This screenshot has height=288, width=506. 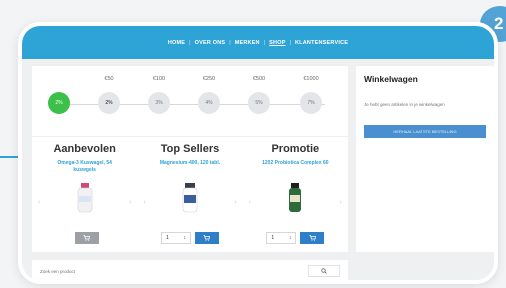 I want to click on nav-home: HOME, so click(x=176, y=43).